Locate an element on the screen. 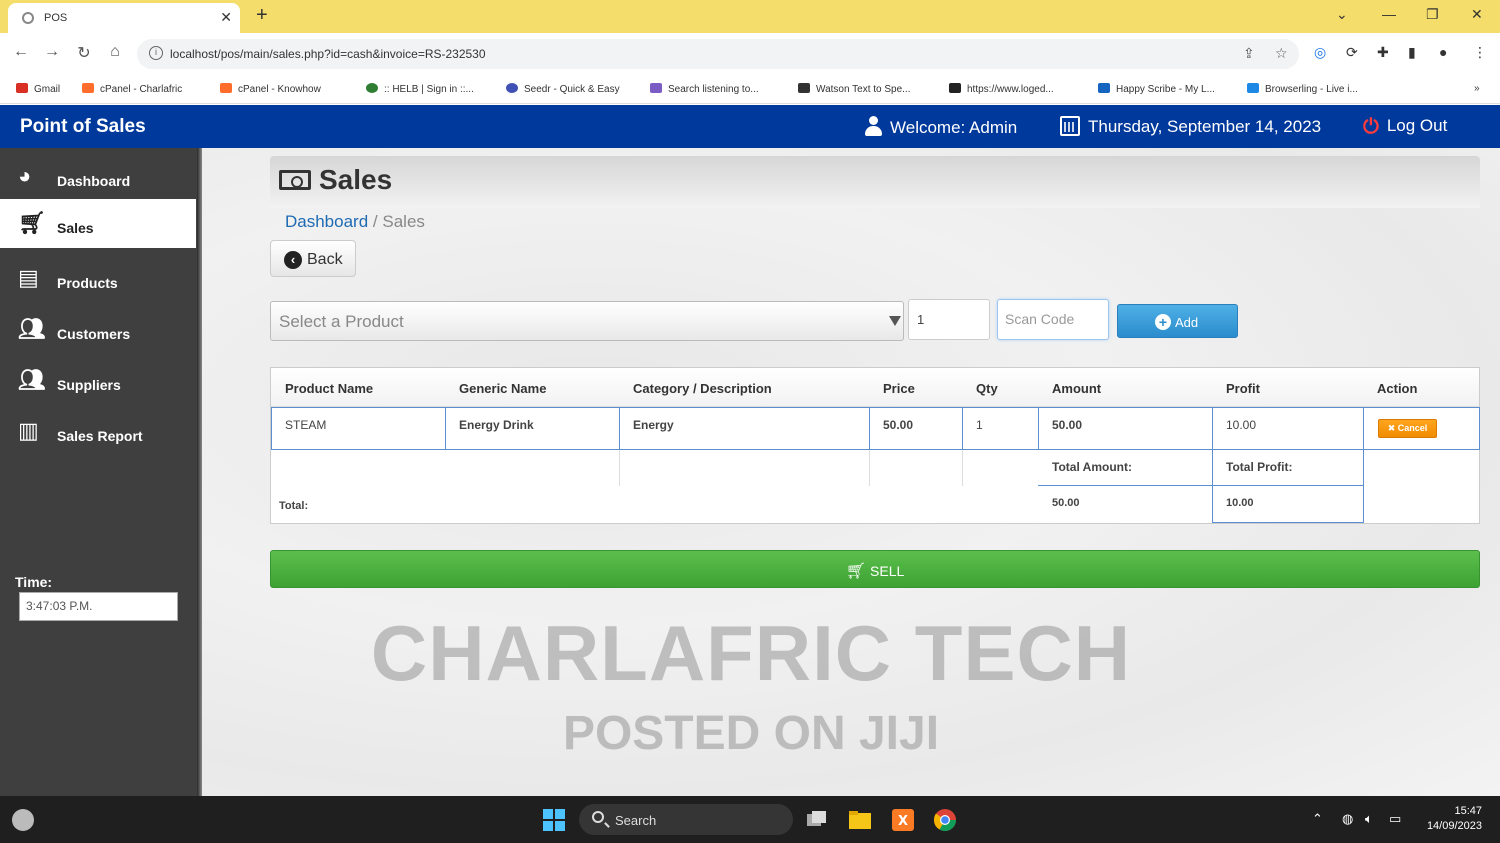 This screenshot has width=1500, height=843. breadcrumb-dashboard-link: Dashboard is located at coordinates (326, 221).